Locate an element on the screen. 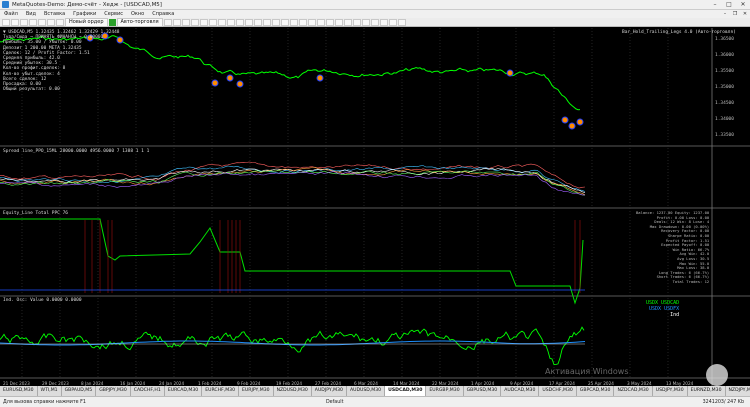 Image resolution: width=750 pixels, height=407 pixels. crosshair-icon is located at coordinates (267, 22).